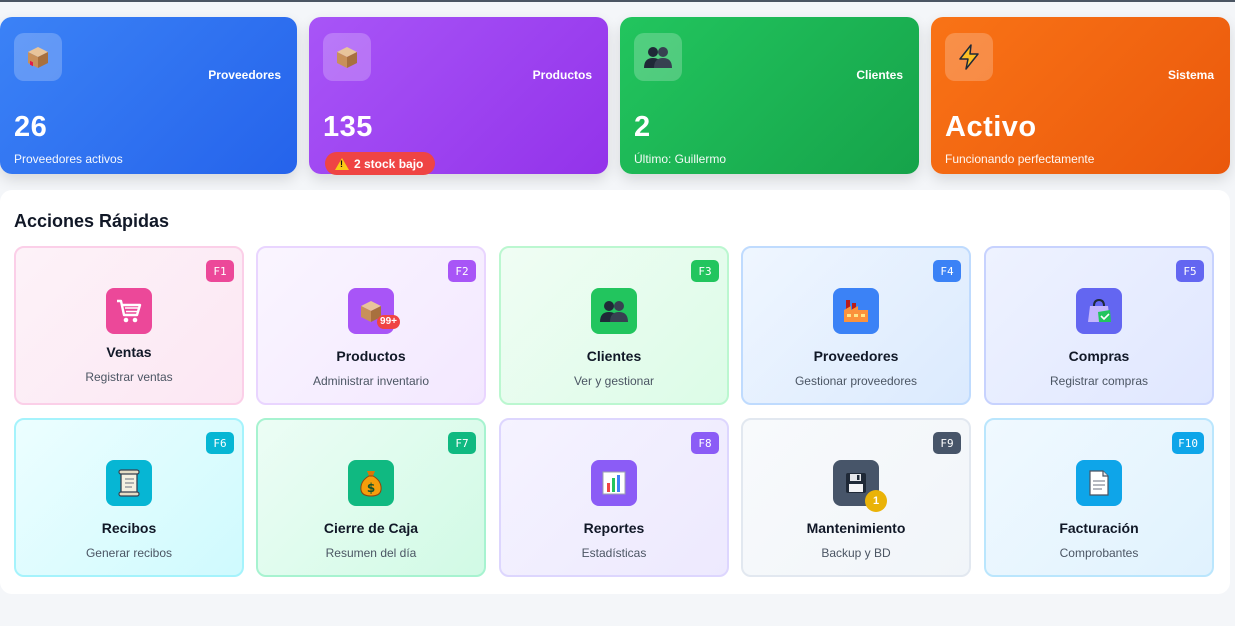  What do you see at coordinates (991, 127) in the screenshot?
I see `stat-value: Activo` at bounding box center [991, 127].